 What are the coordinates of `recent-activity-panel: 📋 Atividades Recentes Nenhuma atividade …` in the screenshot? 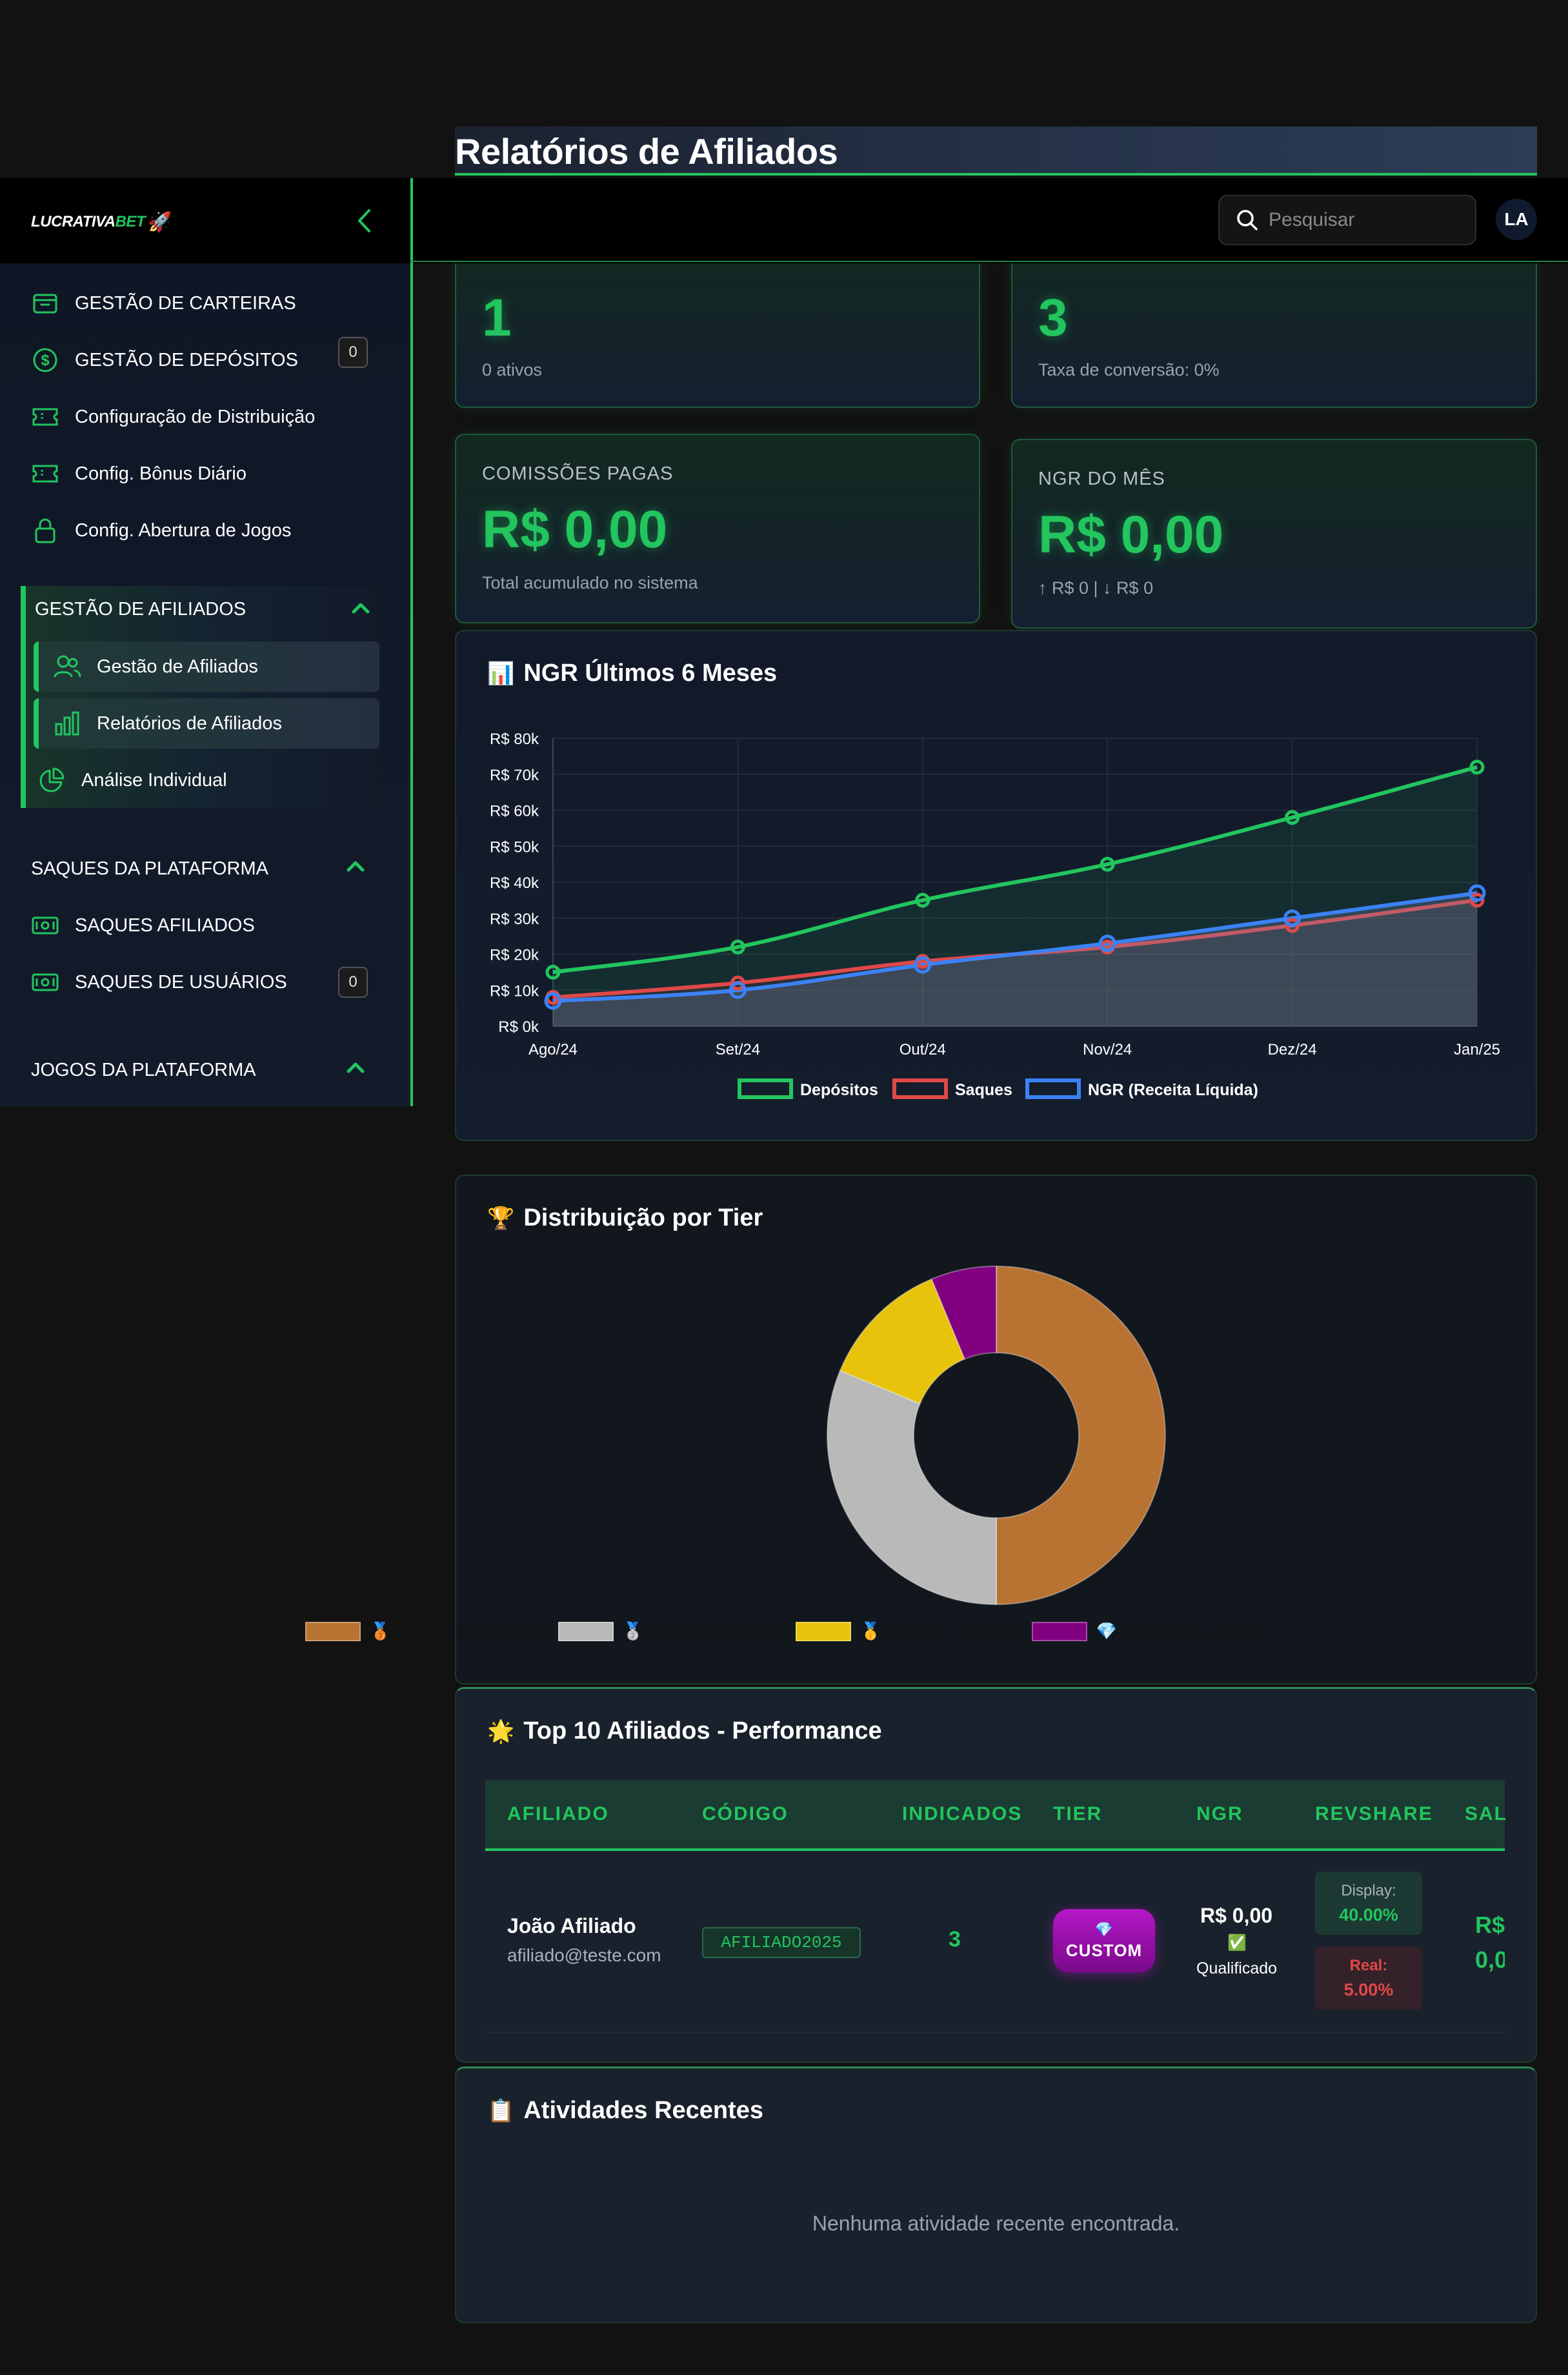 It's located at (996, 2195).